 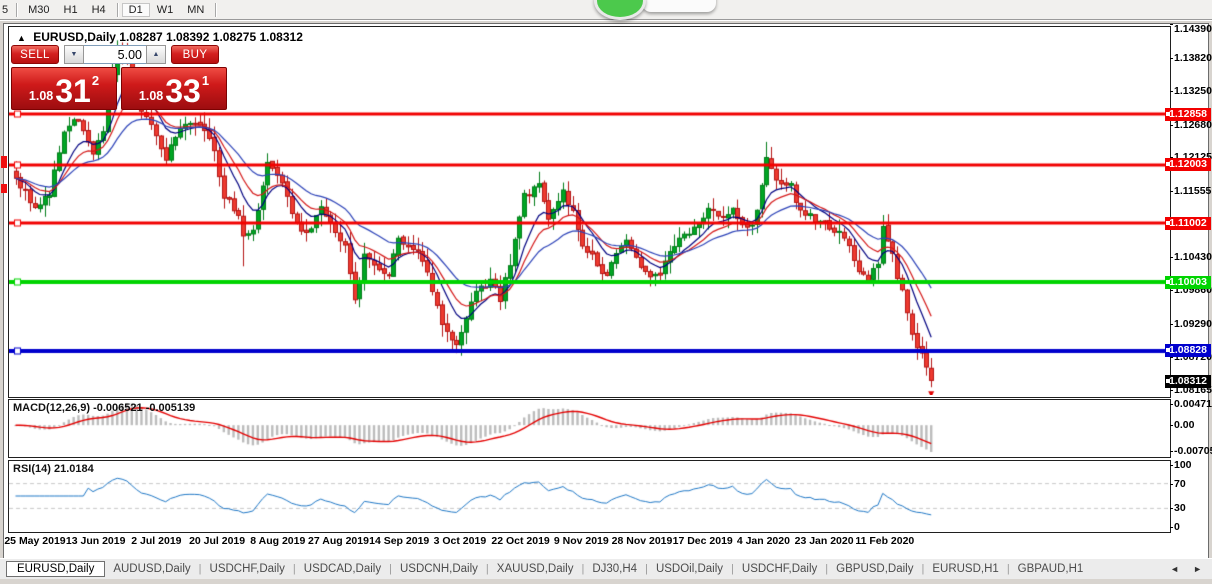 I want to click on level-price-badge: 1.12003, so click(x=1188, y=165).